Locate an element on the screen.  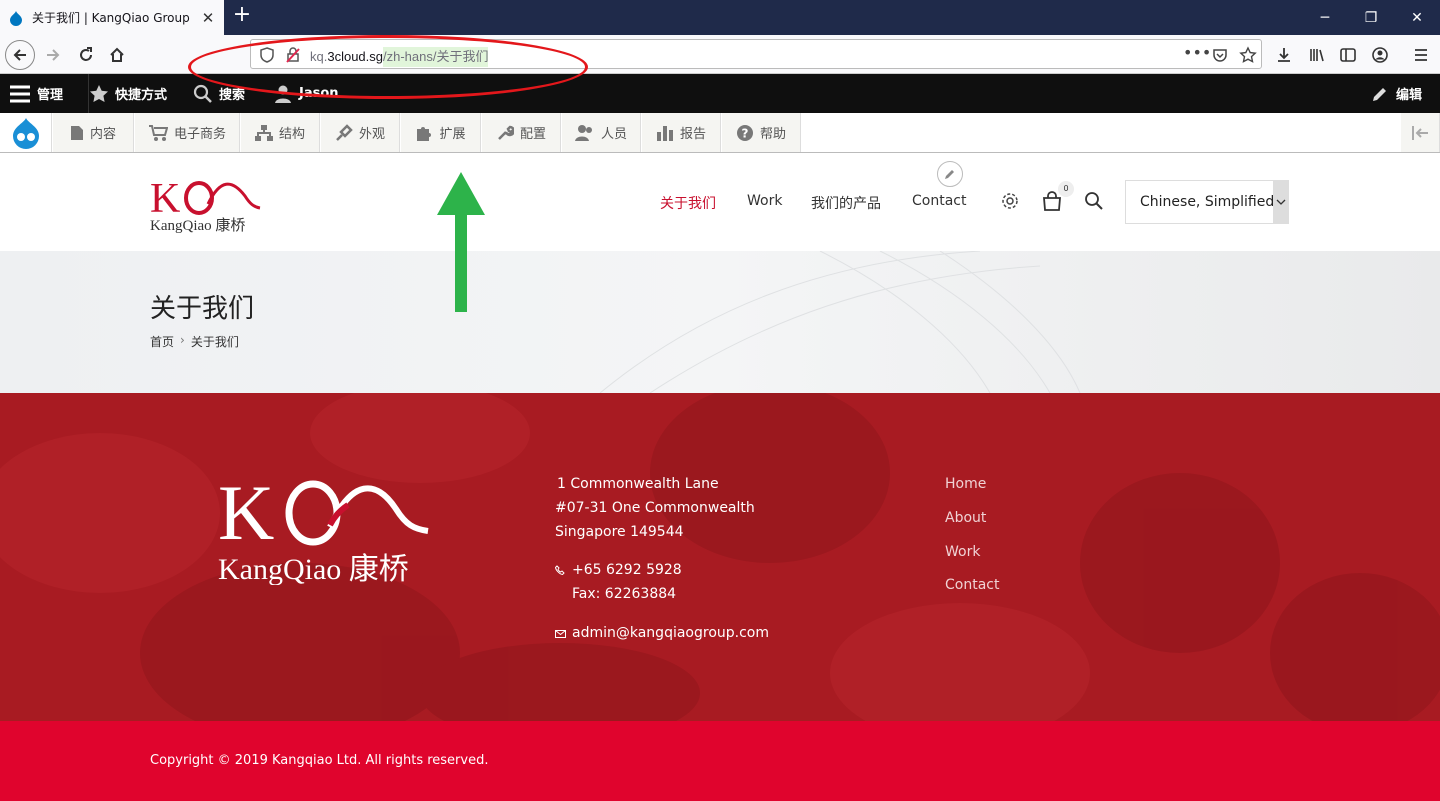
contextual-edit-button is located at coordinates (950, 174).